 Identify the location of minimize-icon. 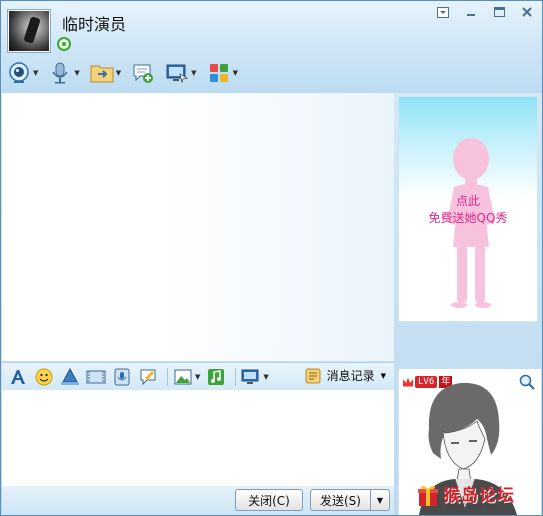
(471, 15).